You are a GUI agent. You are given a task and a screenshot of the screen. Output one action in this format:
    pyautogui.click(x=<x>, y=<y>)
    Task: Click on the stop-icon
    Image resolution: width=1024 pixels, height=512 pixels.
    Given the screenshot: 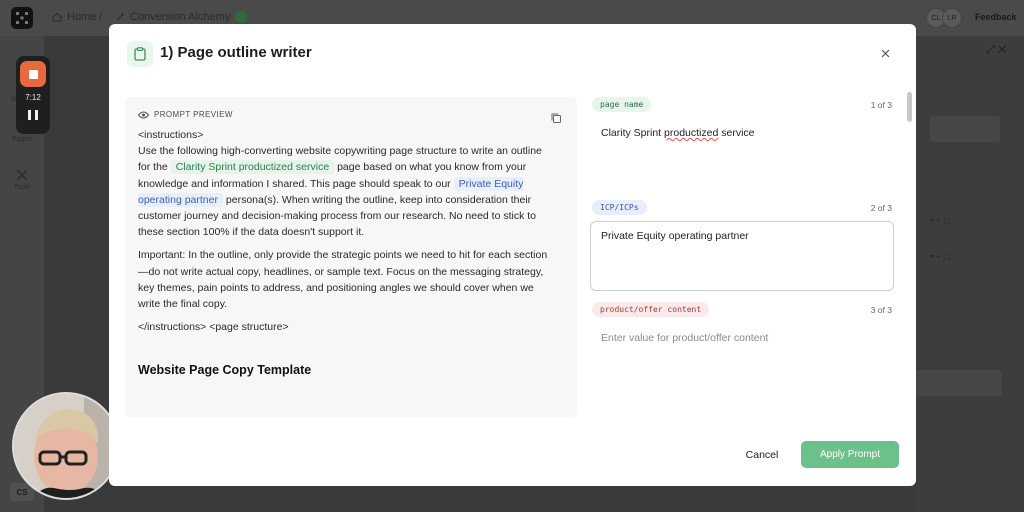 What is the action you would take?
    pyautogui.click(x=33, y=74)
    